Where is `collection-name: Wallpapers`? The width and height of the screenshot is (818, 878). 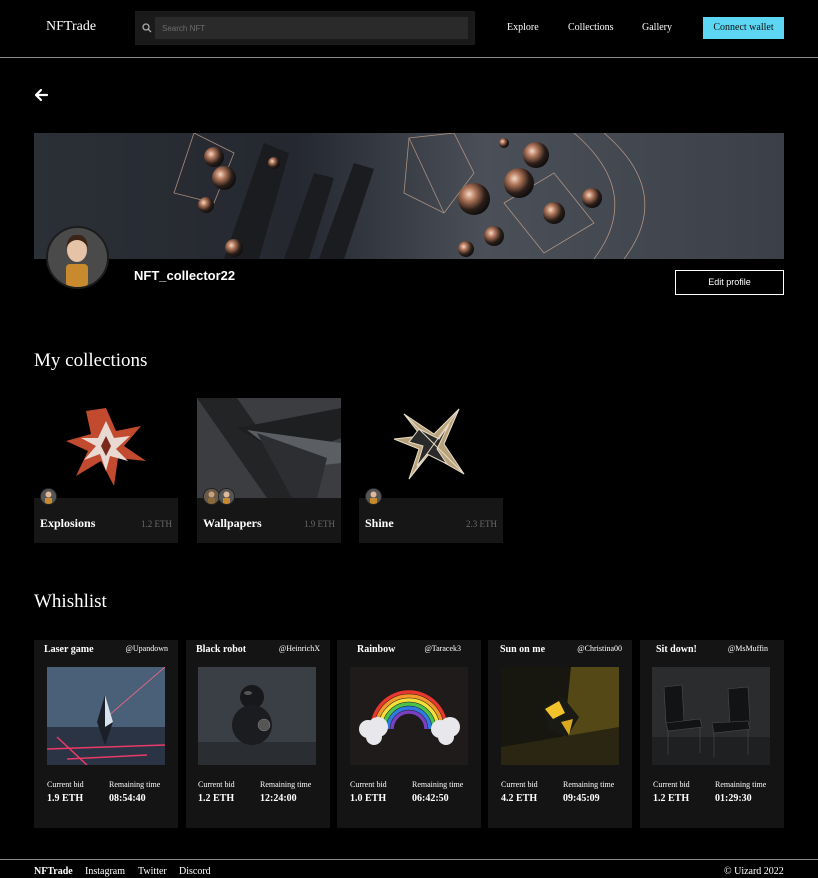 collection-name: Wallpapers is located at coordinates (232, 523).